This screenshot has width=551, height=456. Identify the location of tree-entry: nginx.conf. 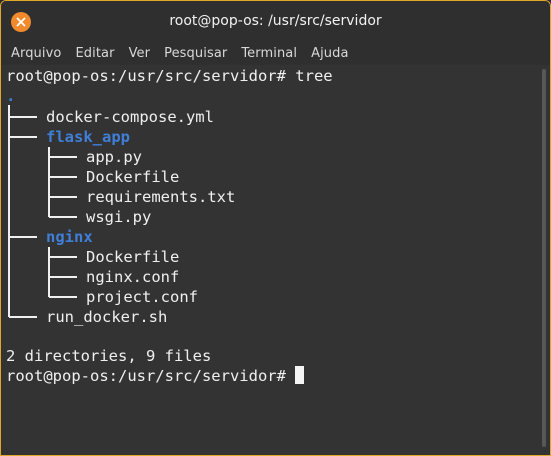
(133, 277).